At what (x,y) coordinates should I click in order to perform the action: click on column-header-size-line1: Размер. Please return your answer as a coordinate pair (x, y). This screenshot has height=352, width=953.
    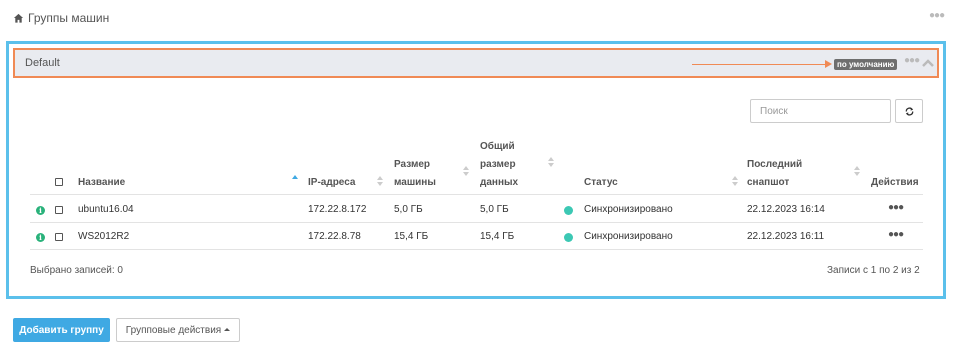
    Looking at the image, I should click on (412, 165).